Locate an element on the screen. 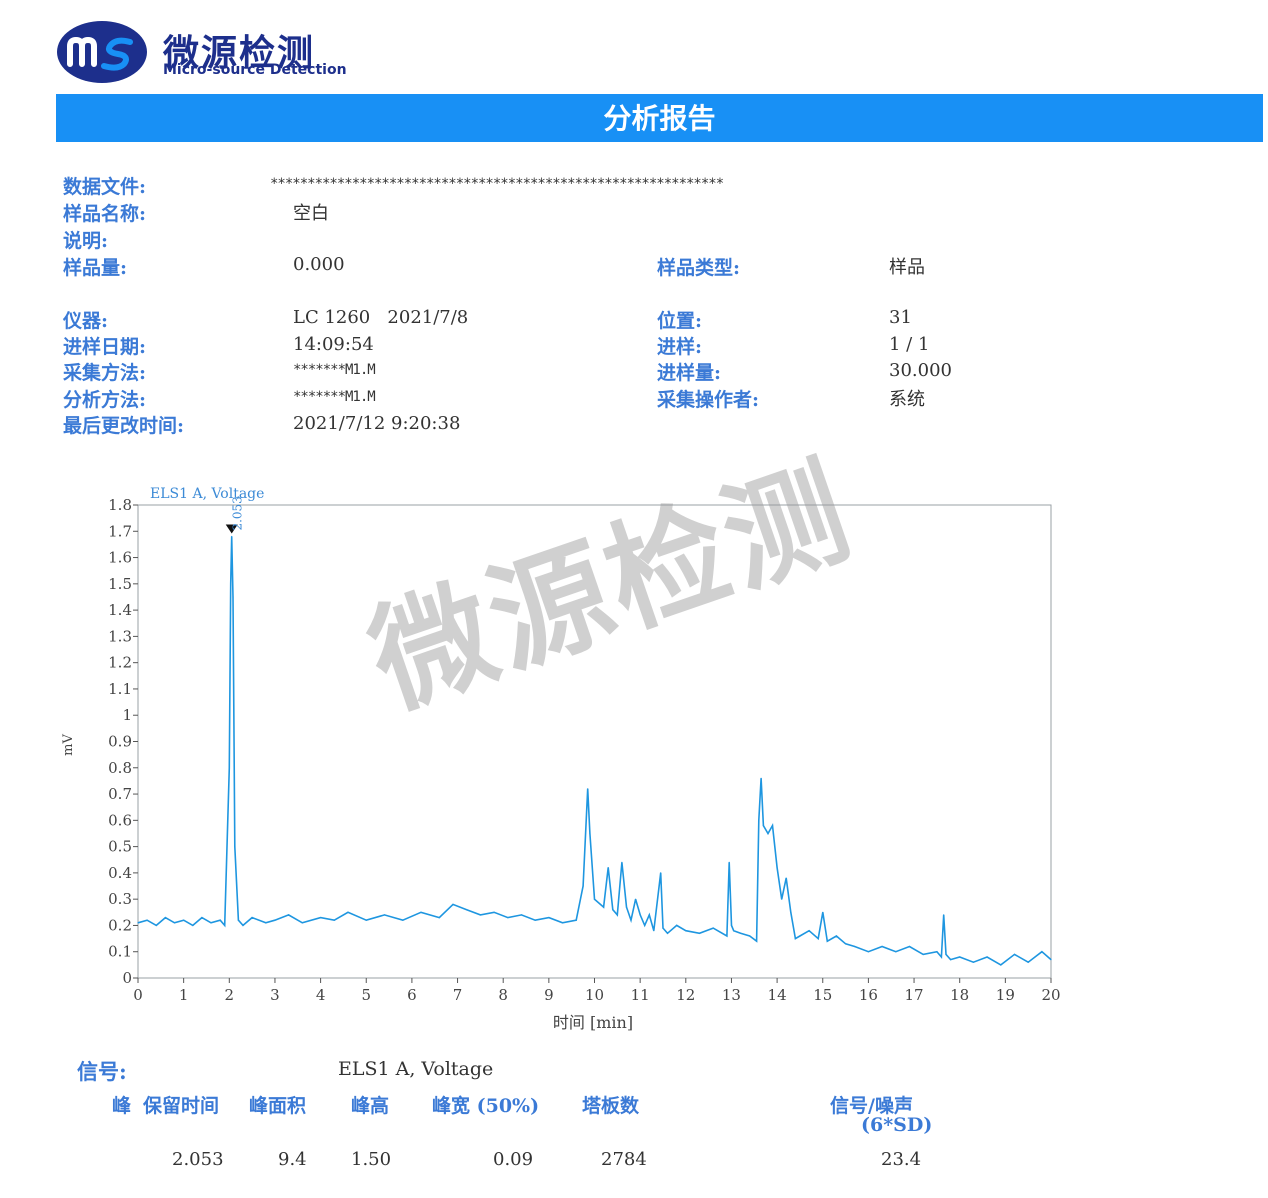 The height and width of the screenshot is (1198, 1268). position-label: 位置: is located at coordinates (680, 321).